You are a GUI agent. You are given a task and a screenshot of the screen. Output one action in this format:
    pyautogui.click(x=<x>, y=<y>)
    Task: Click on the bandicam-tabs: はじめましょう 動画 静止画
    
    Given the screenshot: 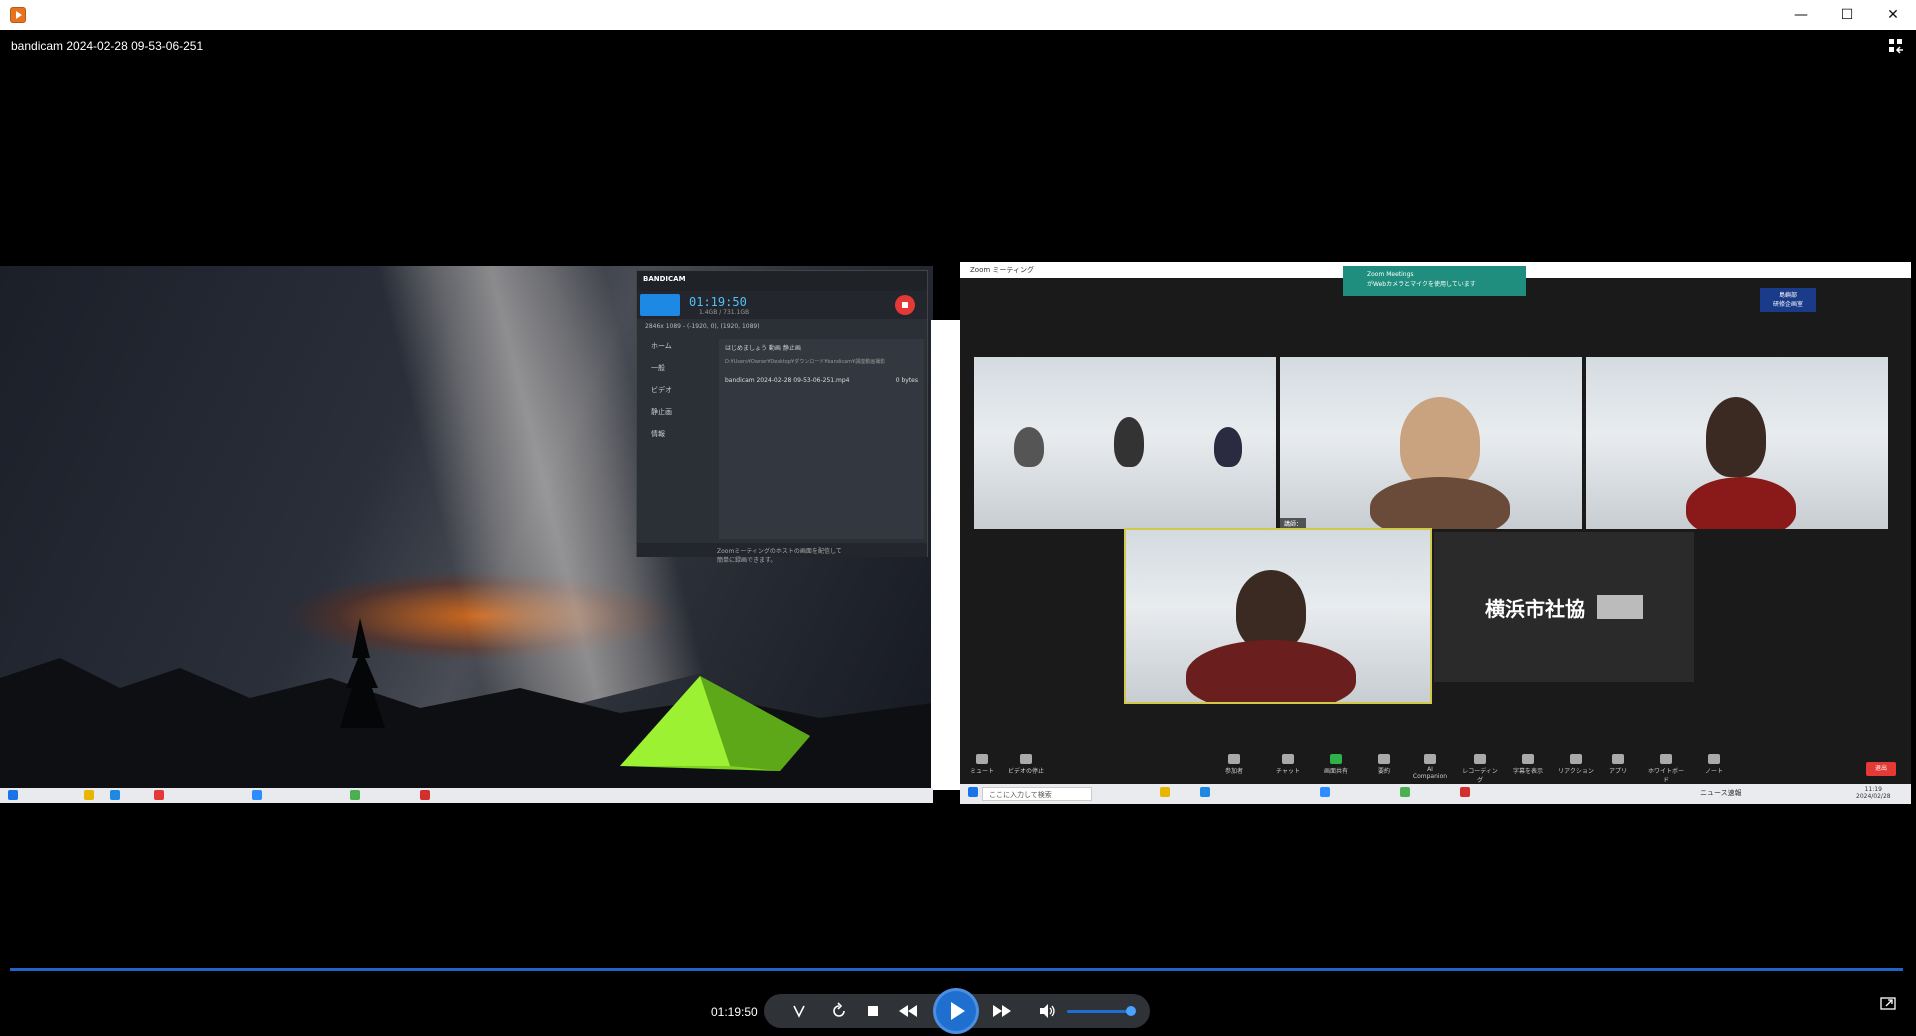 What is the action you would take?
    pyautogui.click(x=821, y=347)
    